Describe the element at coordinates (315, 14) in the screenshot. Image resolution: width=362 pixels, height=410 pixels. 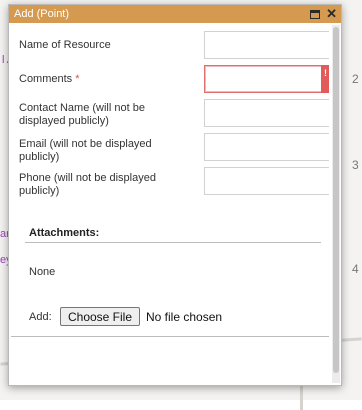
I see `maximize-icon` at that location.